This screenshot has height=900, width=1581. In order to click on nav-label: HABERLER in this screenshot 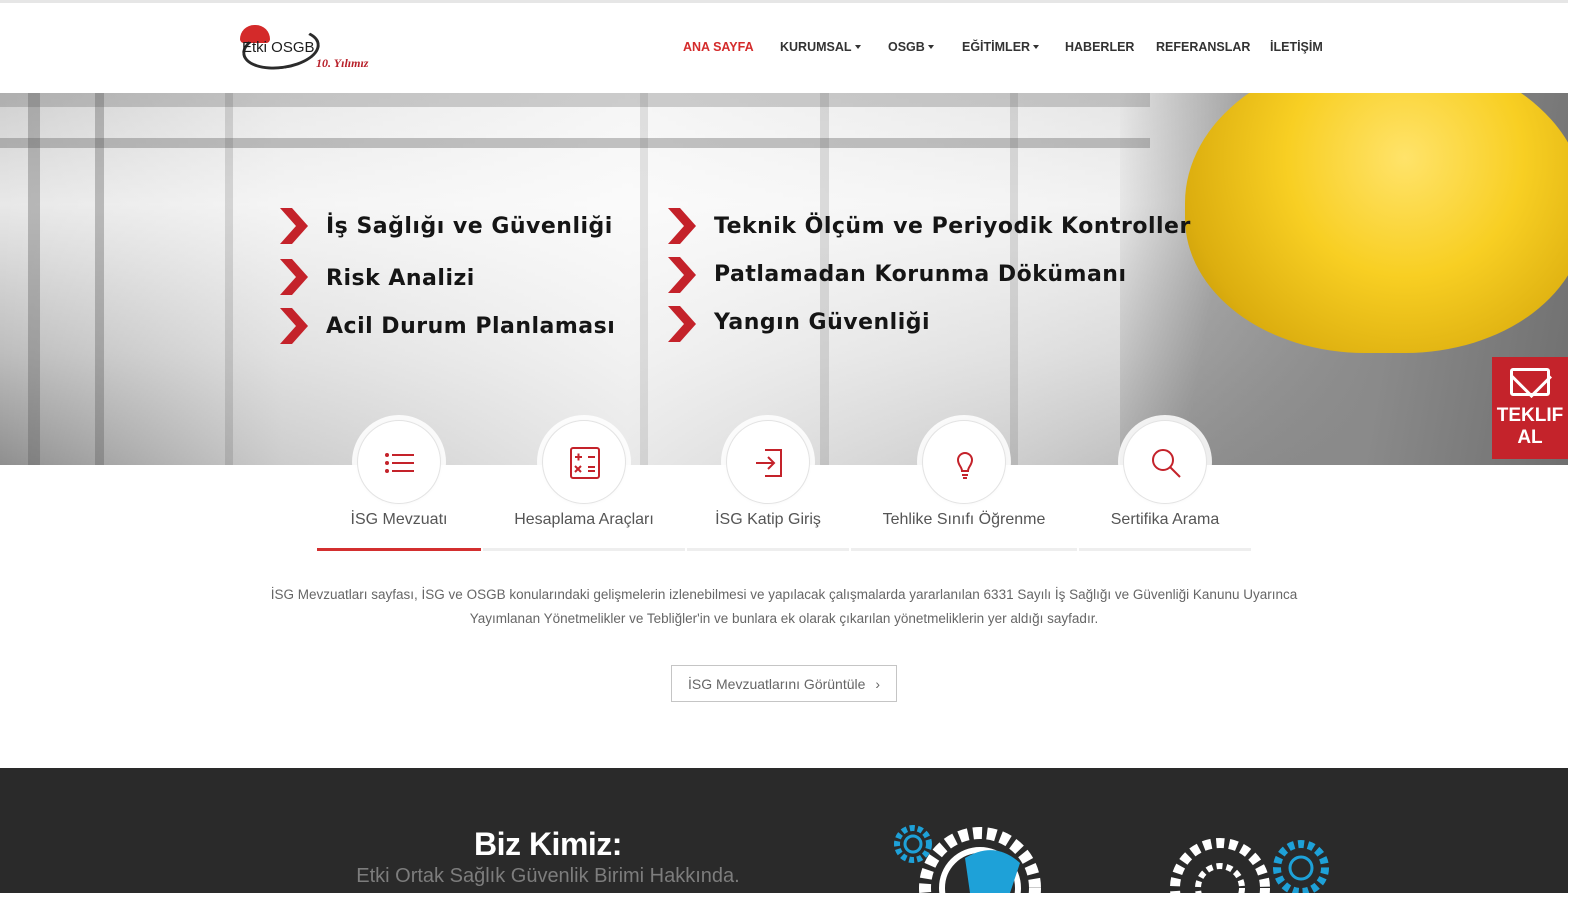, I will do `click(1100, 47)`.